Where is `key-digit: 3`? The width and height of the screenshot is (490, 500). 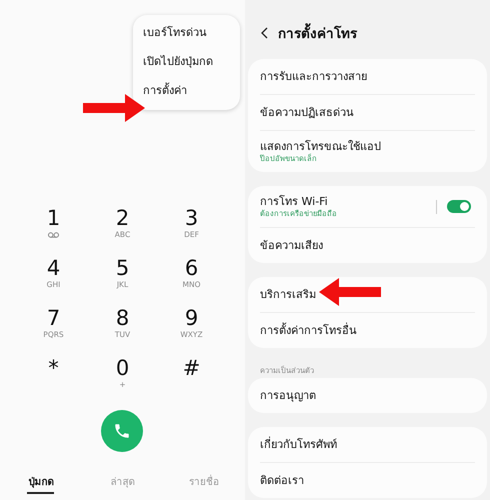 key-digit: 3 is located at coordinates (191, 218).